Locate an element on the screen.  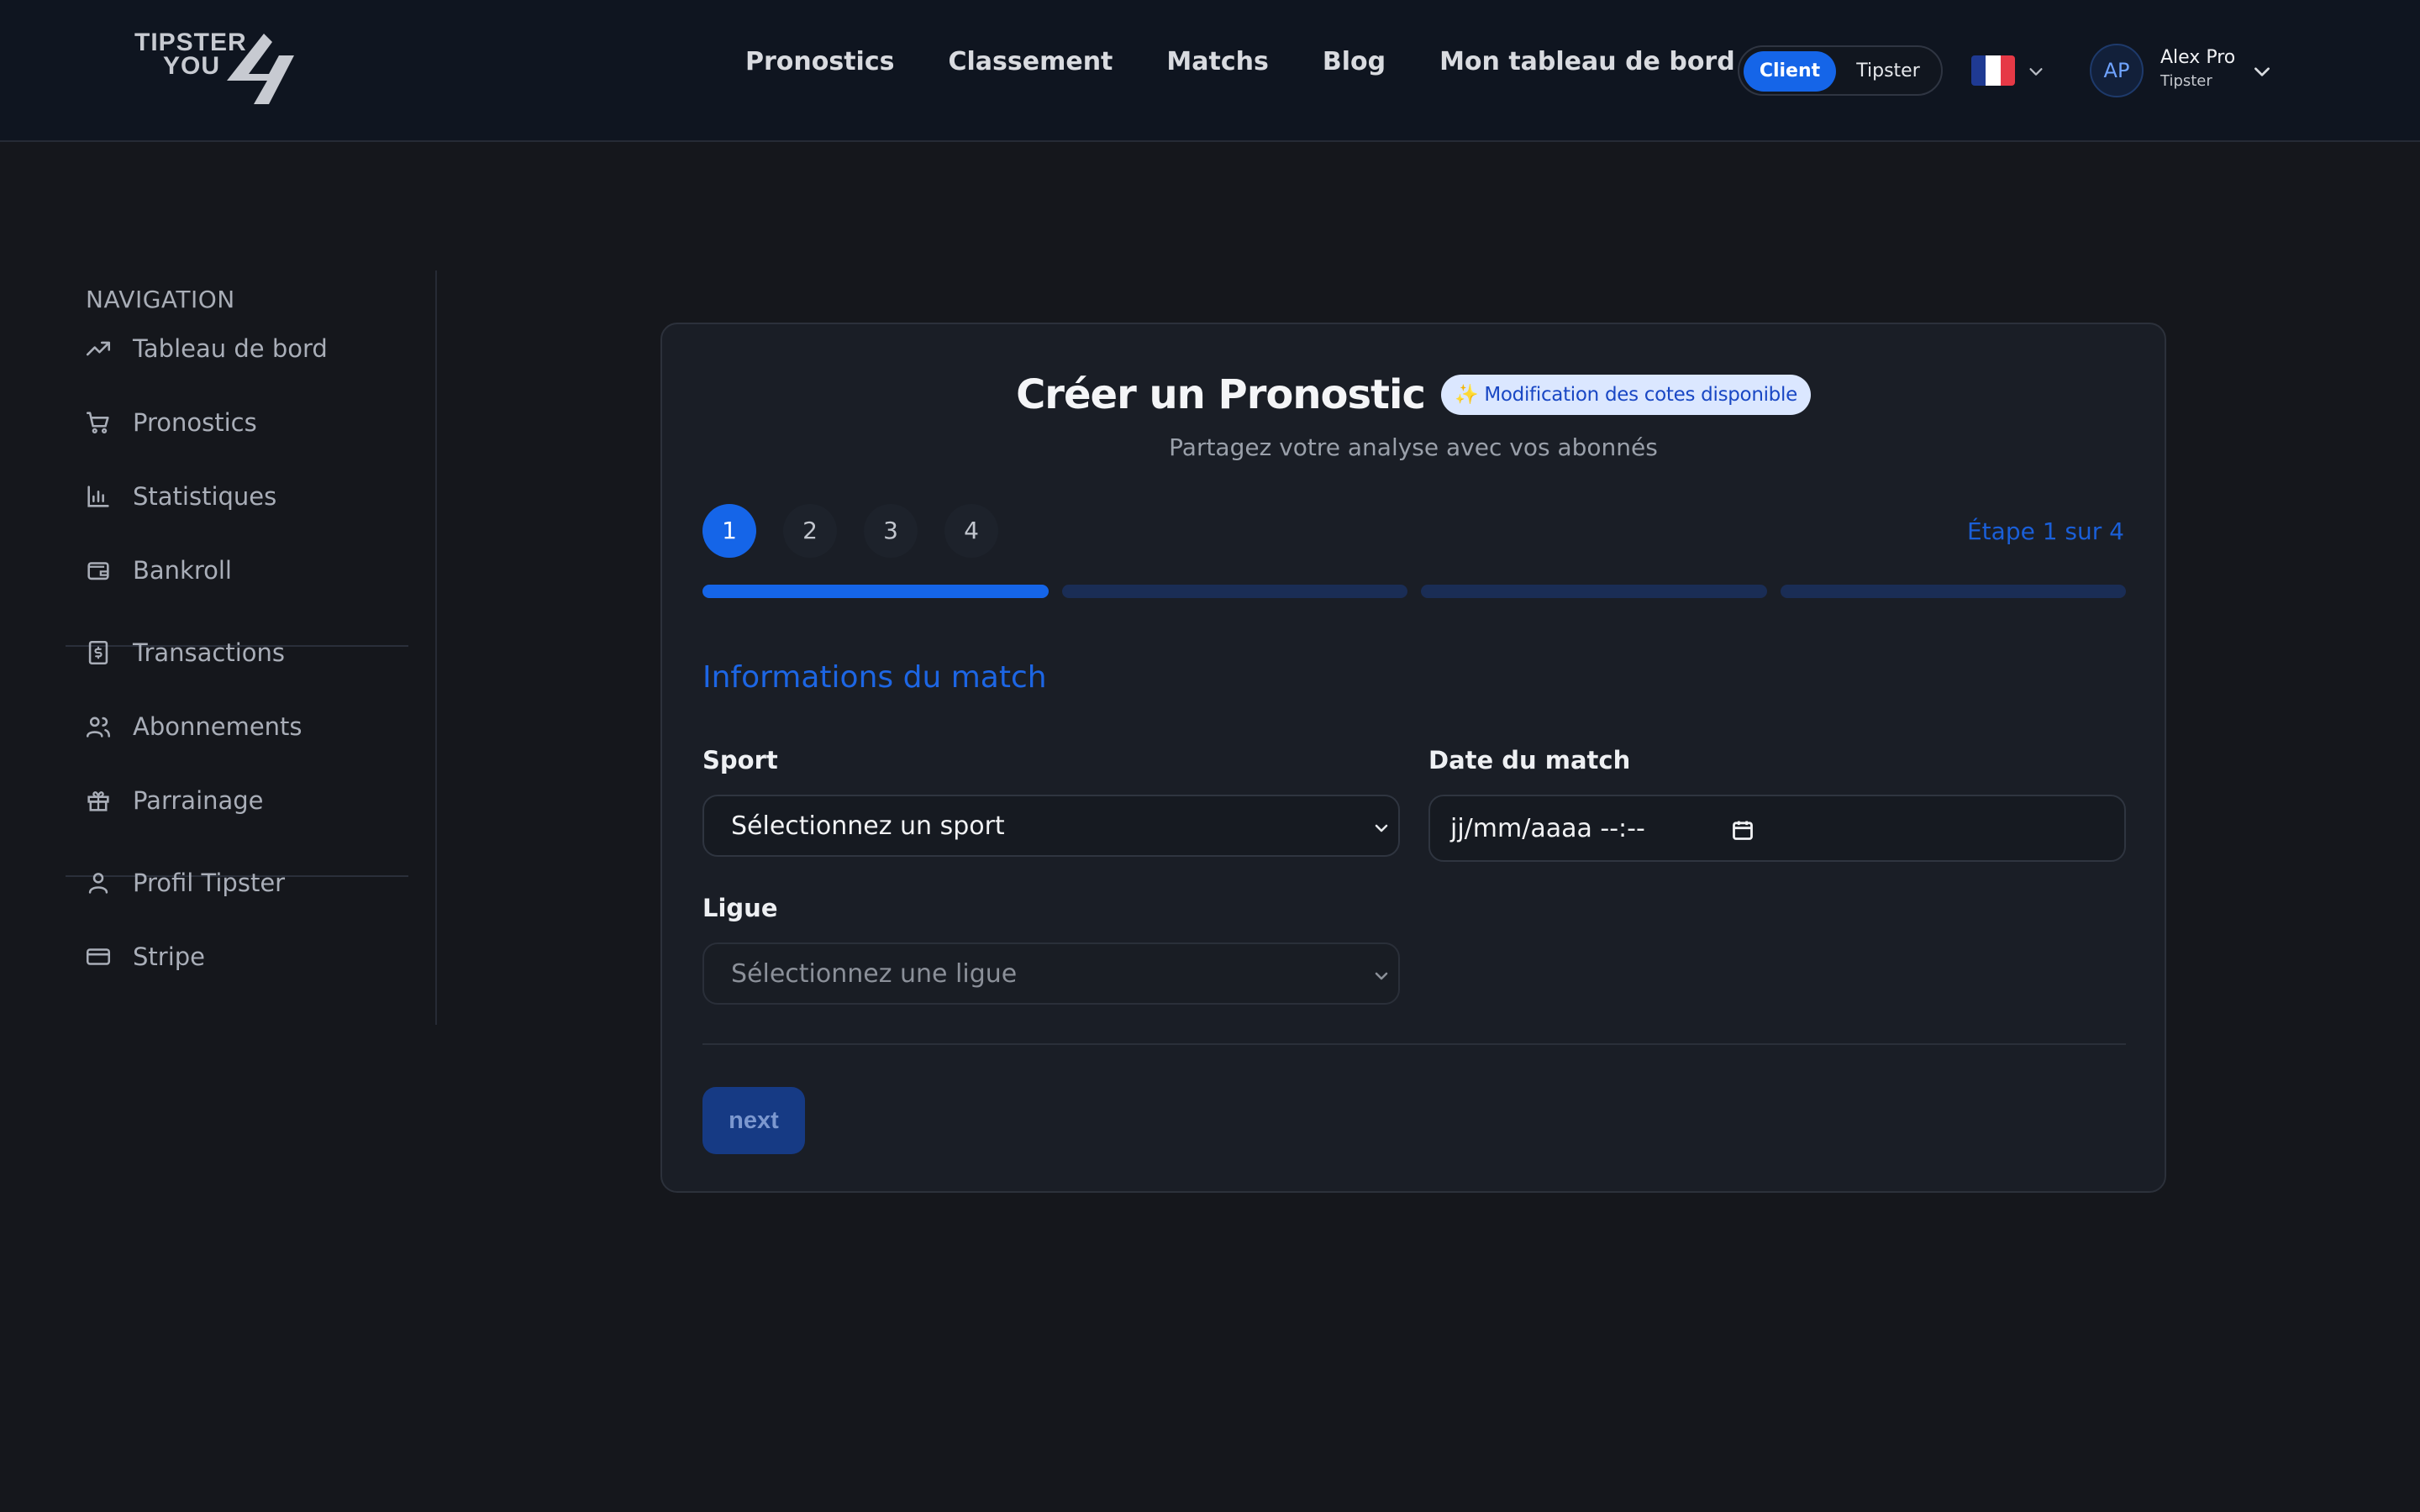
league-select: Sélectionnez une ligue is located at coordinates (1051, 973).